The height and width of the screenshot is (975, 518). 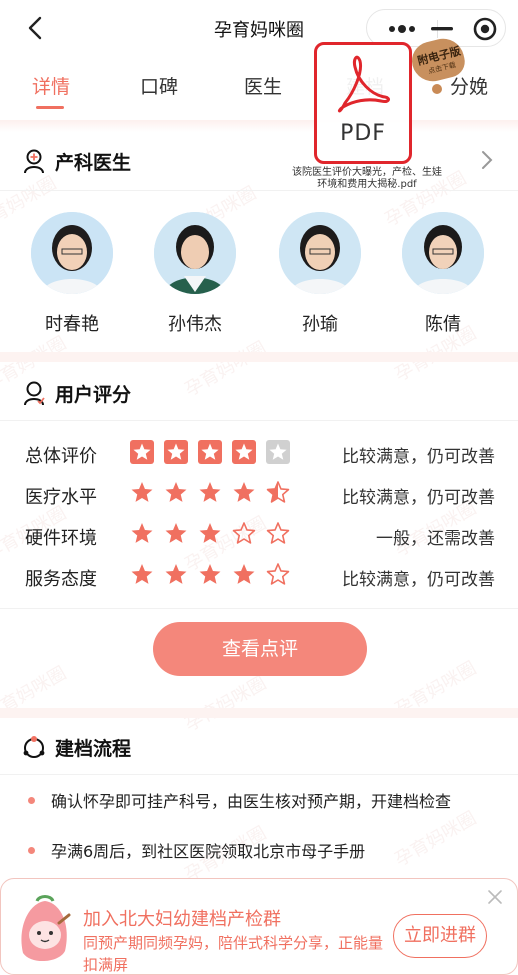 I want to click on chevron-right-icon, so click(x=487, y=160).